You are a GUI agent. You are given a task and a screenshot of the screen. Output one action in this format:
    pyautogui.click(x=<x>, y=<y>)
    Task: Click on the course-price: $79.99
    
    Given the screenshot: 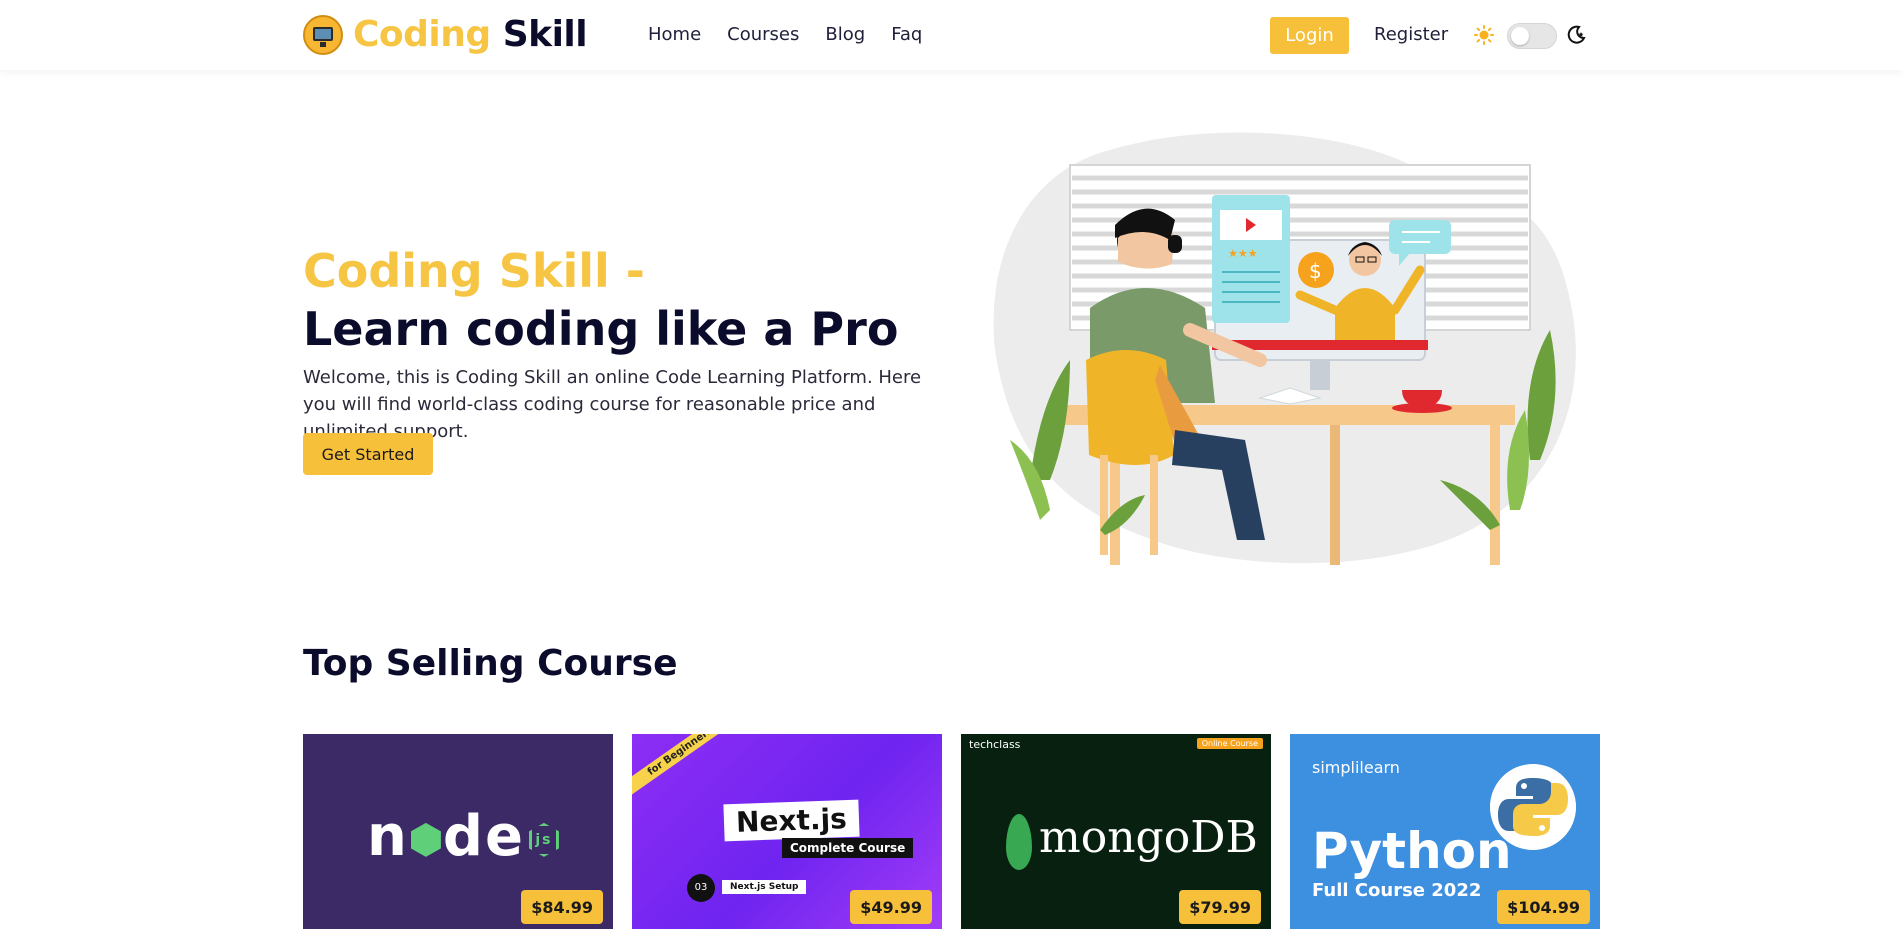 What is the action you would take?
    pyautogui.click(x=1220, y=907)
    